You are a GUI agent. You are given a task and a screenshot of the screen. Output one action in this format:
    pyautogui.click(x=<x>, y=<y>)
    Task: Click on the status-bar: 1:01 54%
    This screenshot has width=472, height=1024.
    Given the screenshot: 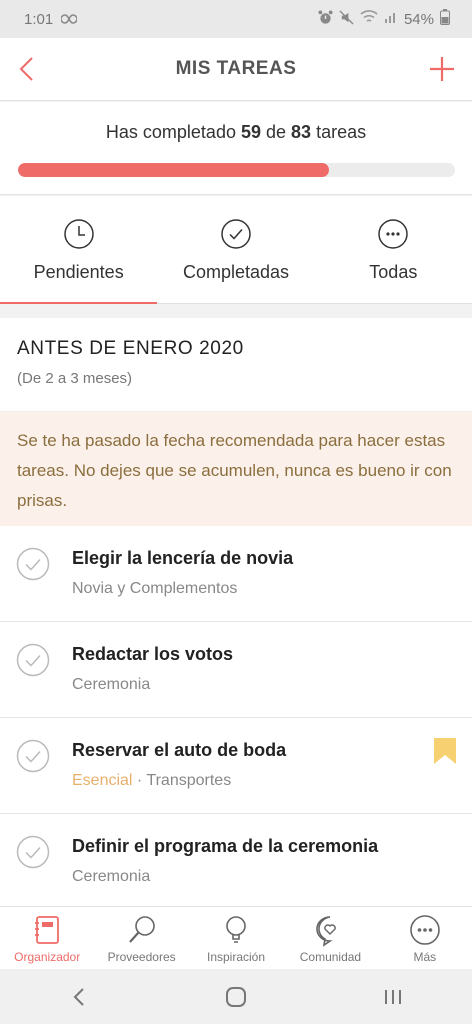 What is the action you would take?
    pyautogui.click(x=236, y=19)
    